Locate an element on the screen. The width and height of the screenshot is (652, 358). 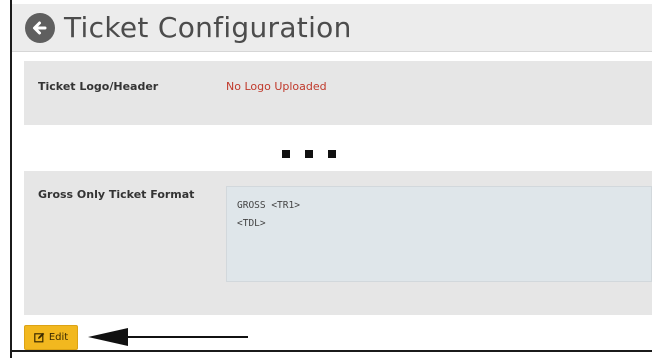
edit-icon is located at coordinates (39, 337).